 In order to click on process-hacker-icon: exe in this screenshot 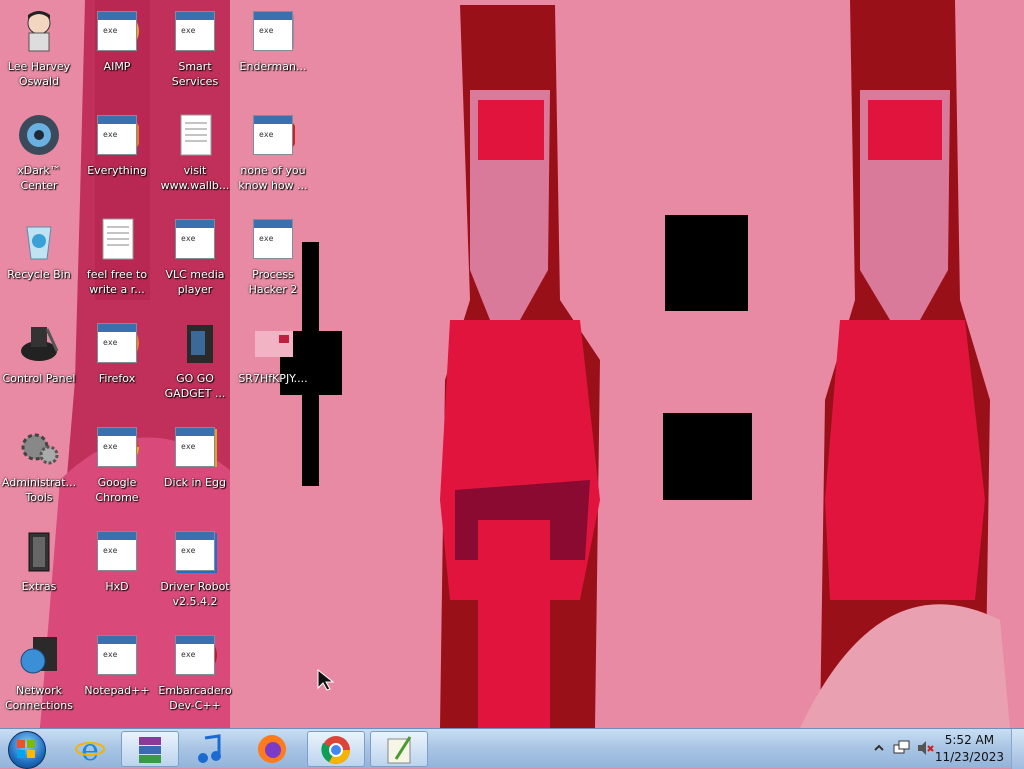, I will do `click(273, 239)`.